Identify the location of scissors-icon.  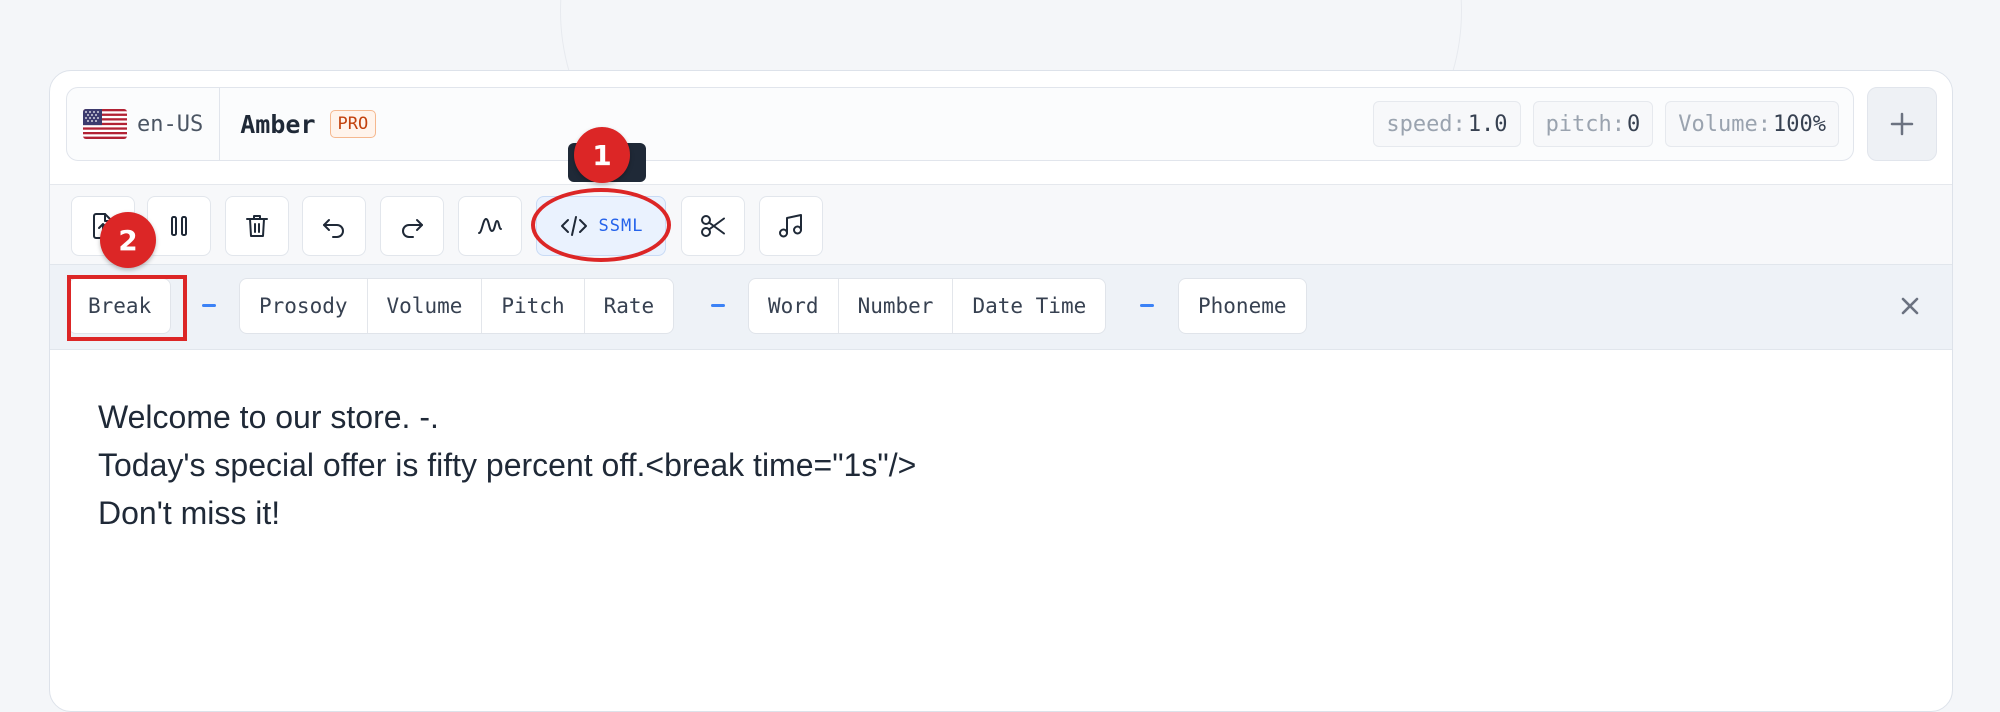
(713, 226).